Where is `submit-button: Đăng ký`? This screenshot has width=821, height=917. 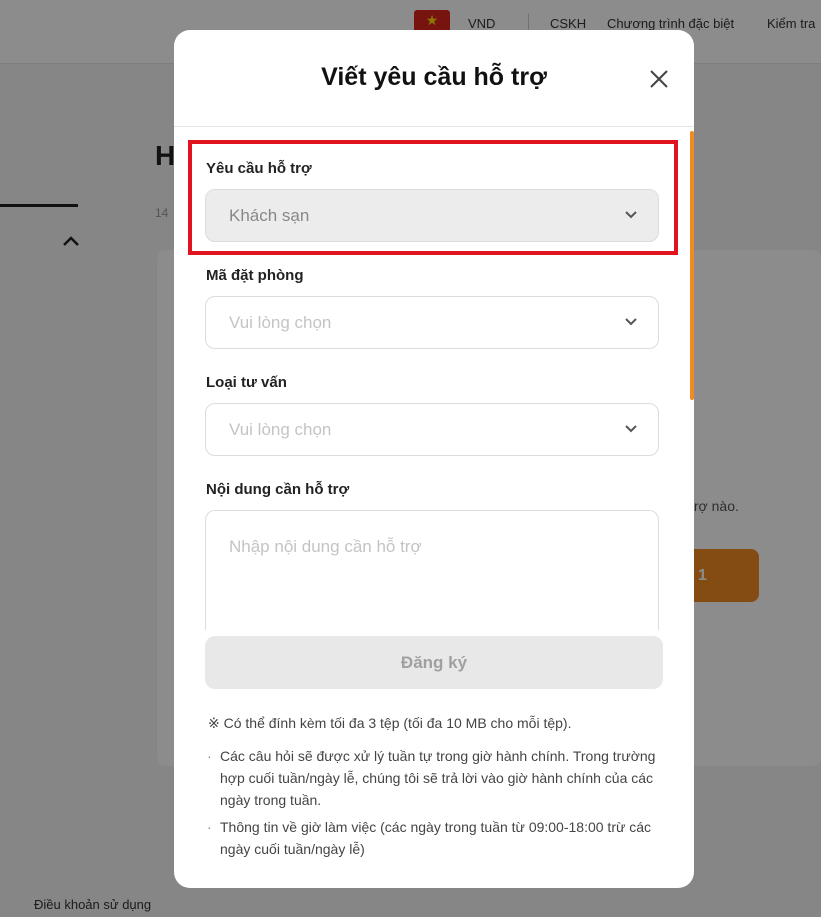 submit-button: Đăng ký is located at coordinates (434, 662).